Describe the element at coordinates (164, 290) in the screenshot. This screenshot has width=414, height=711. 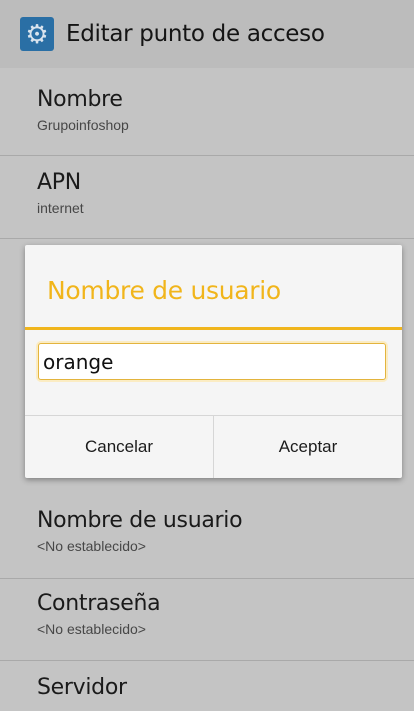
I see `dialog-title: Nombre de usuario` at that location.